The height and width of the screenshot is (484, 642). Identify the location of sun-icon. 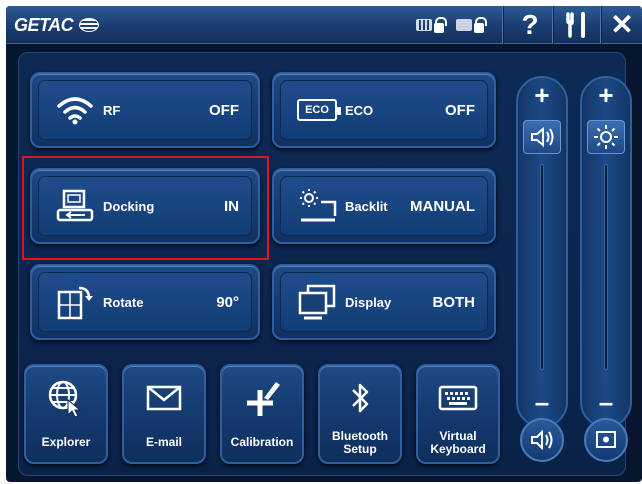
(606, 137).